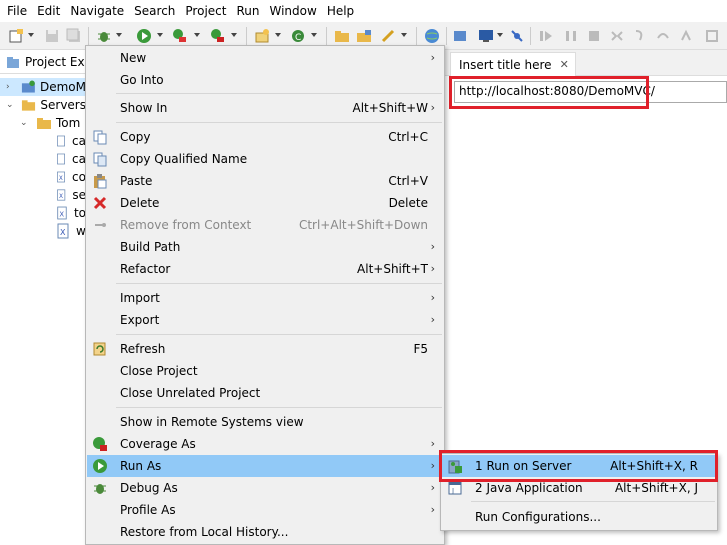 Image resolution: width=727 pixels, height=545 pixels. Describe the element at coordinates (31, 35) in the screenshot. I see `new-dropdown-icon` at that location.